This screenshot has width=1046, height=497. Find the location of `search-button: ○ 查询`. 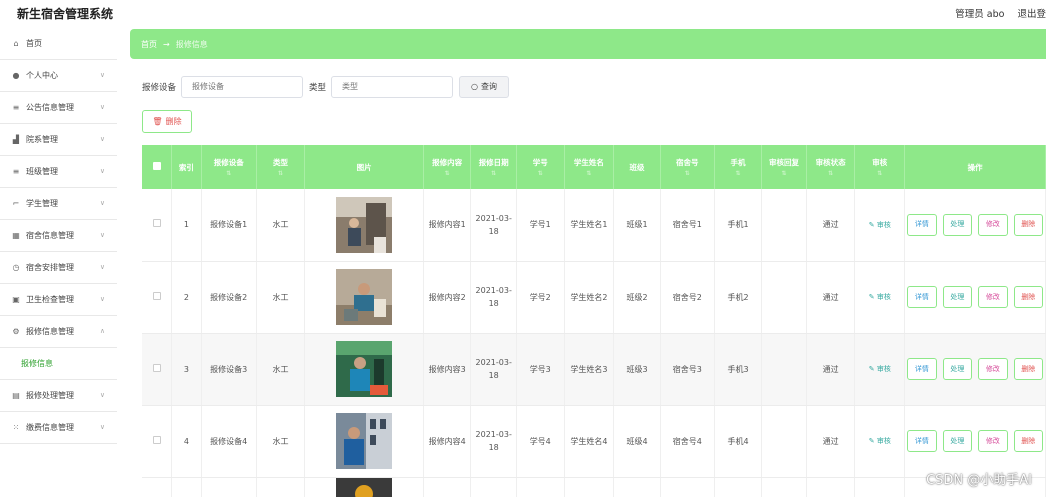

search-button: ○ 查询 is located at coordinates (484, 86).